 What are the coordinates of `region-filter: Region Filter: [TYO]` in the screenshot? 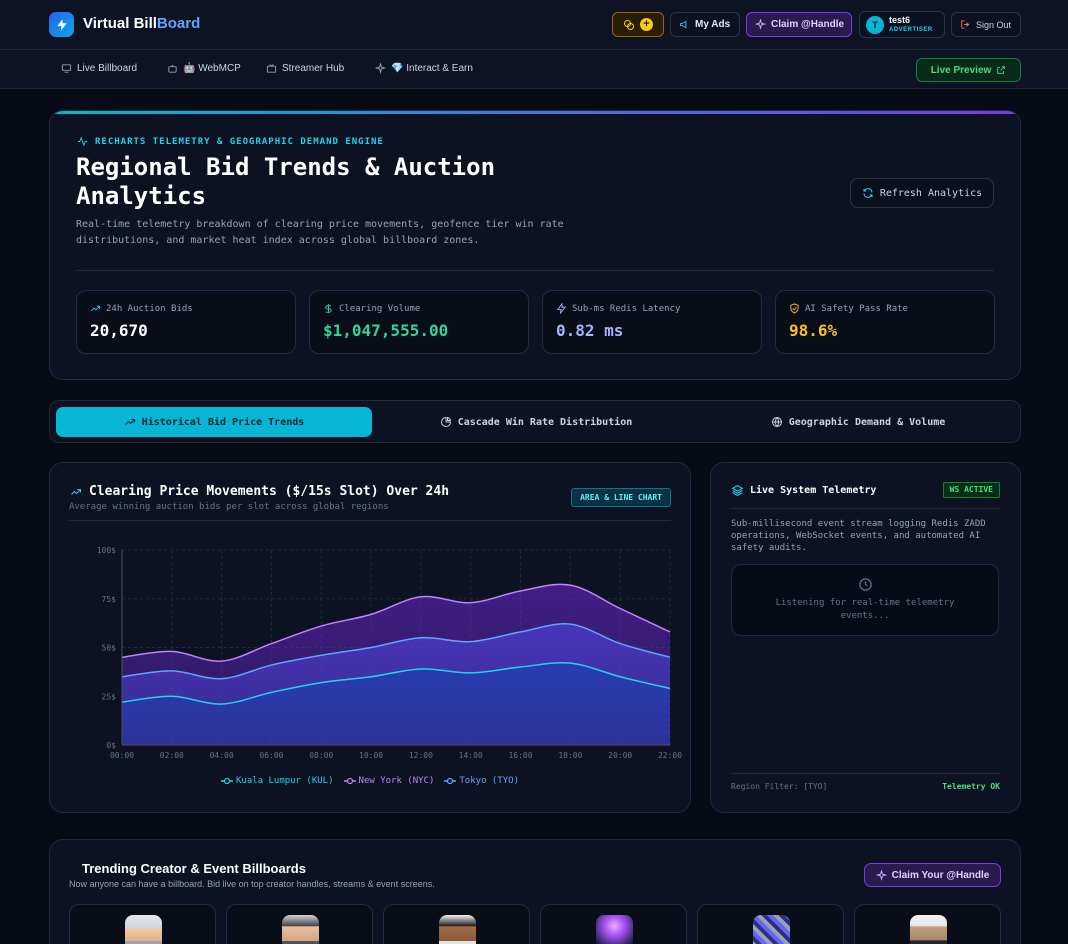 It's located at (779, 786).